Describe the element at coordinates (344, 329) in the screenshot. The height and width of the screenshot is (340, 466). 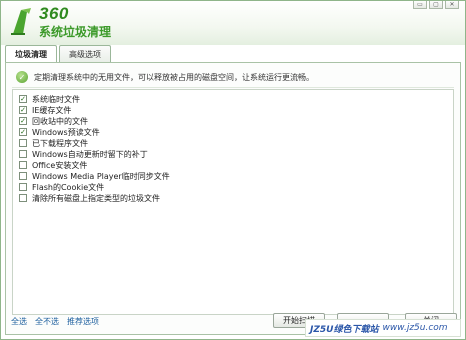
I see `watermark-text: JZ5U绿色下载站` at that location.